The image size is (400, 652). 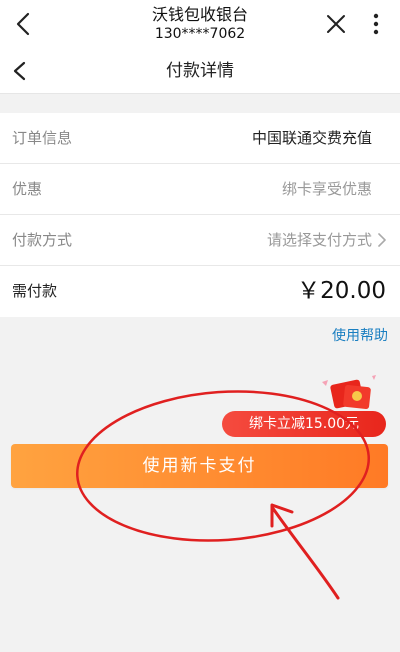 What do you see at coordinates (24, 24) in the screenshot?
I see `chevron-left-icon` at bounding box center [24, 24].